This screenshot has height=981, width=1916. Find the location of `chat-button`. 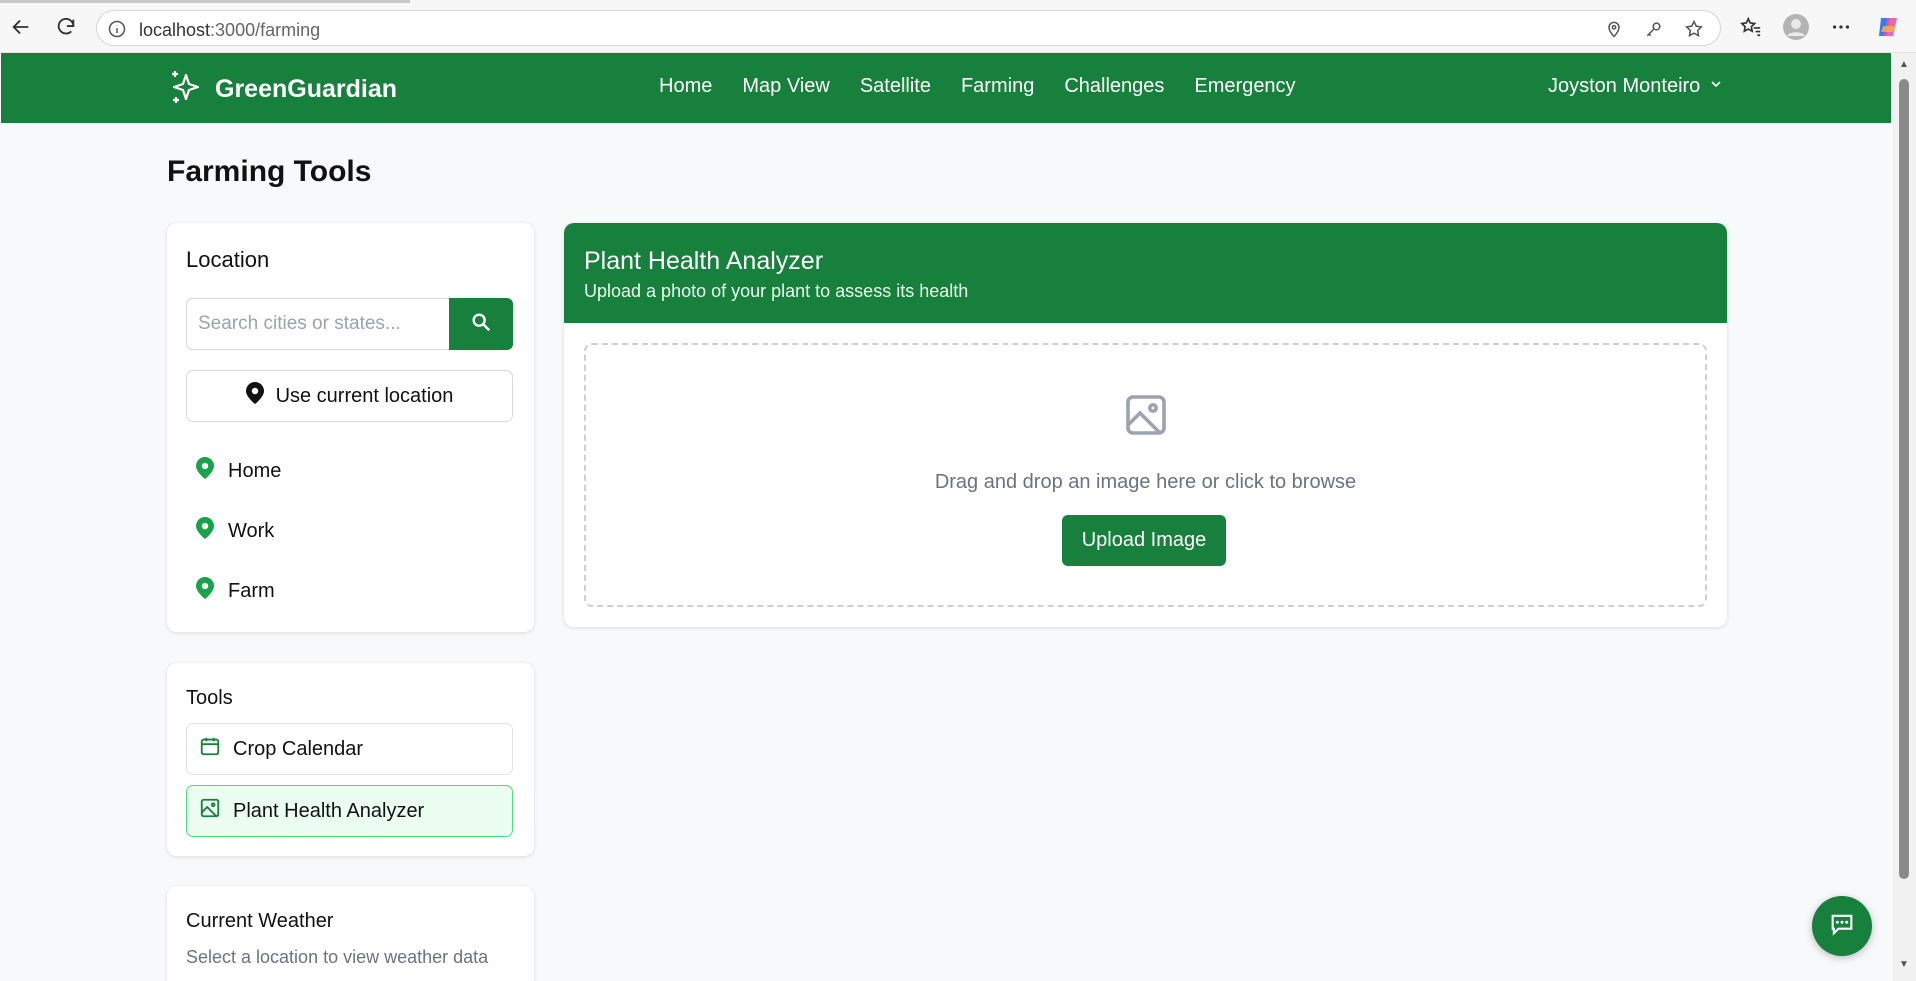

chat-button is located at coordinates (1842, 926).